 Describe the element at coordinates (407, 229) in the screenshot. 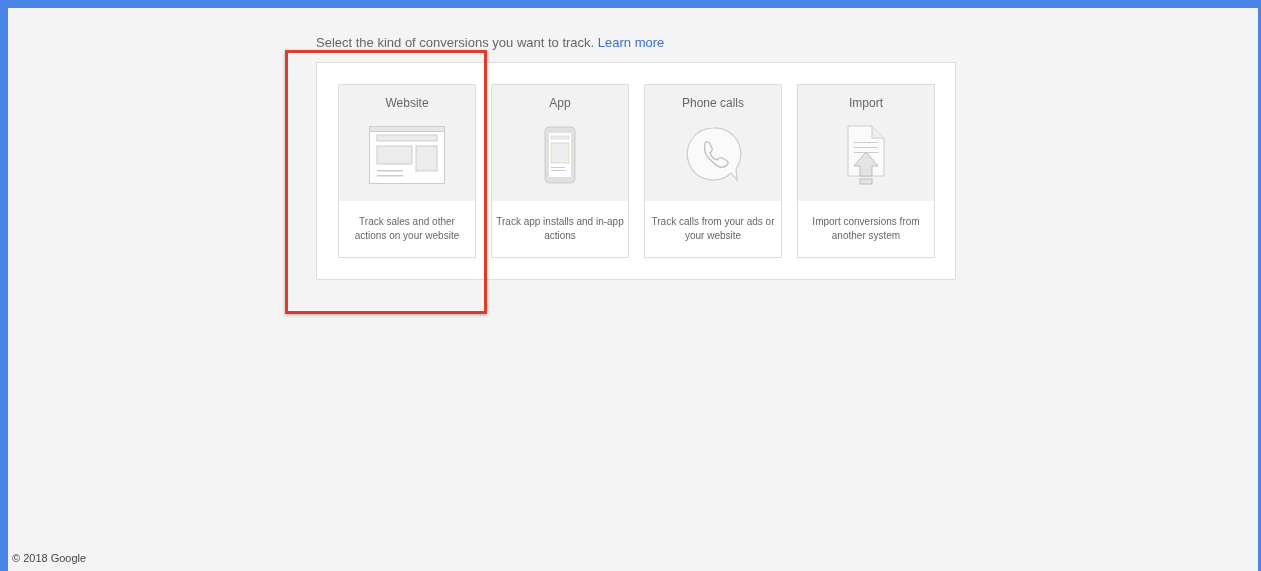

I see `card-description: Track sales and other actions on your website` at that location.